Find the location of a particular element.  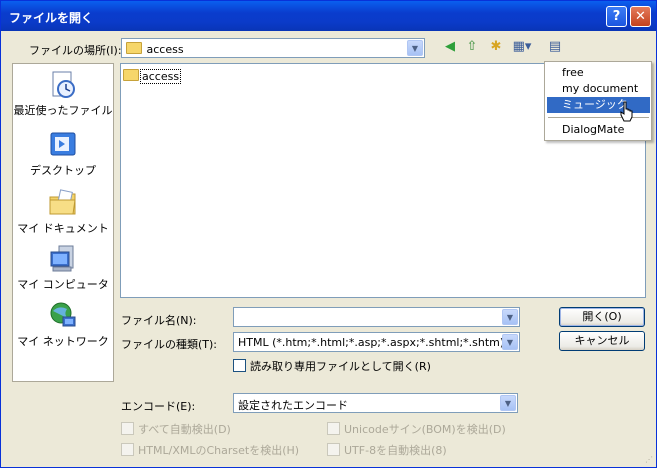

filetype-label: ファイルの種類(T): is located at coordinates (169, 344).